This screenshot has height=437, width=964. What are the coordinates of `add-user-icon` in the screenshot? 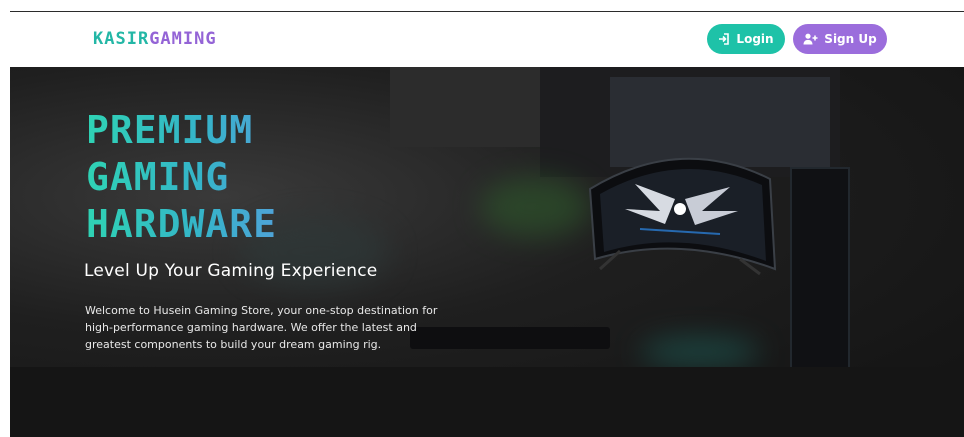 It's located at (810, 39).